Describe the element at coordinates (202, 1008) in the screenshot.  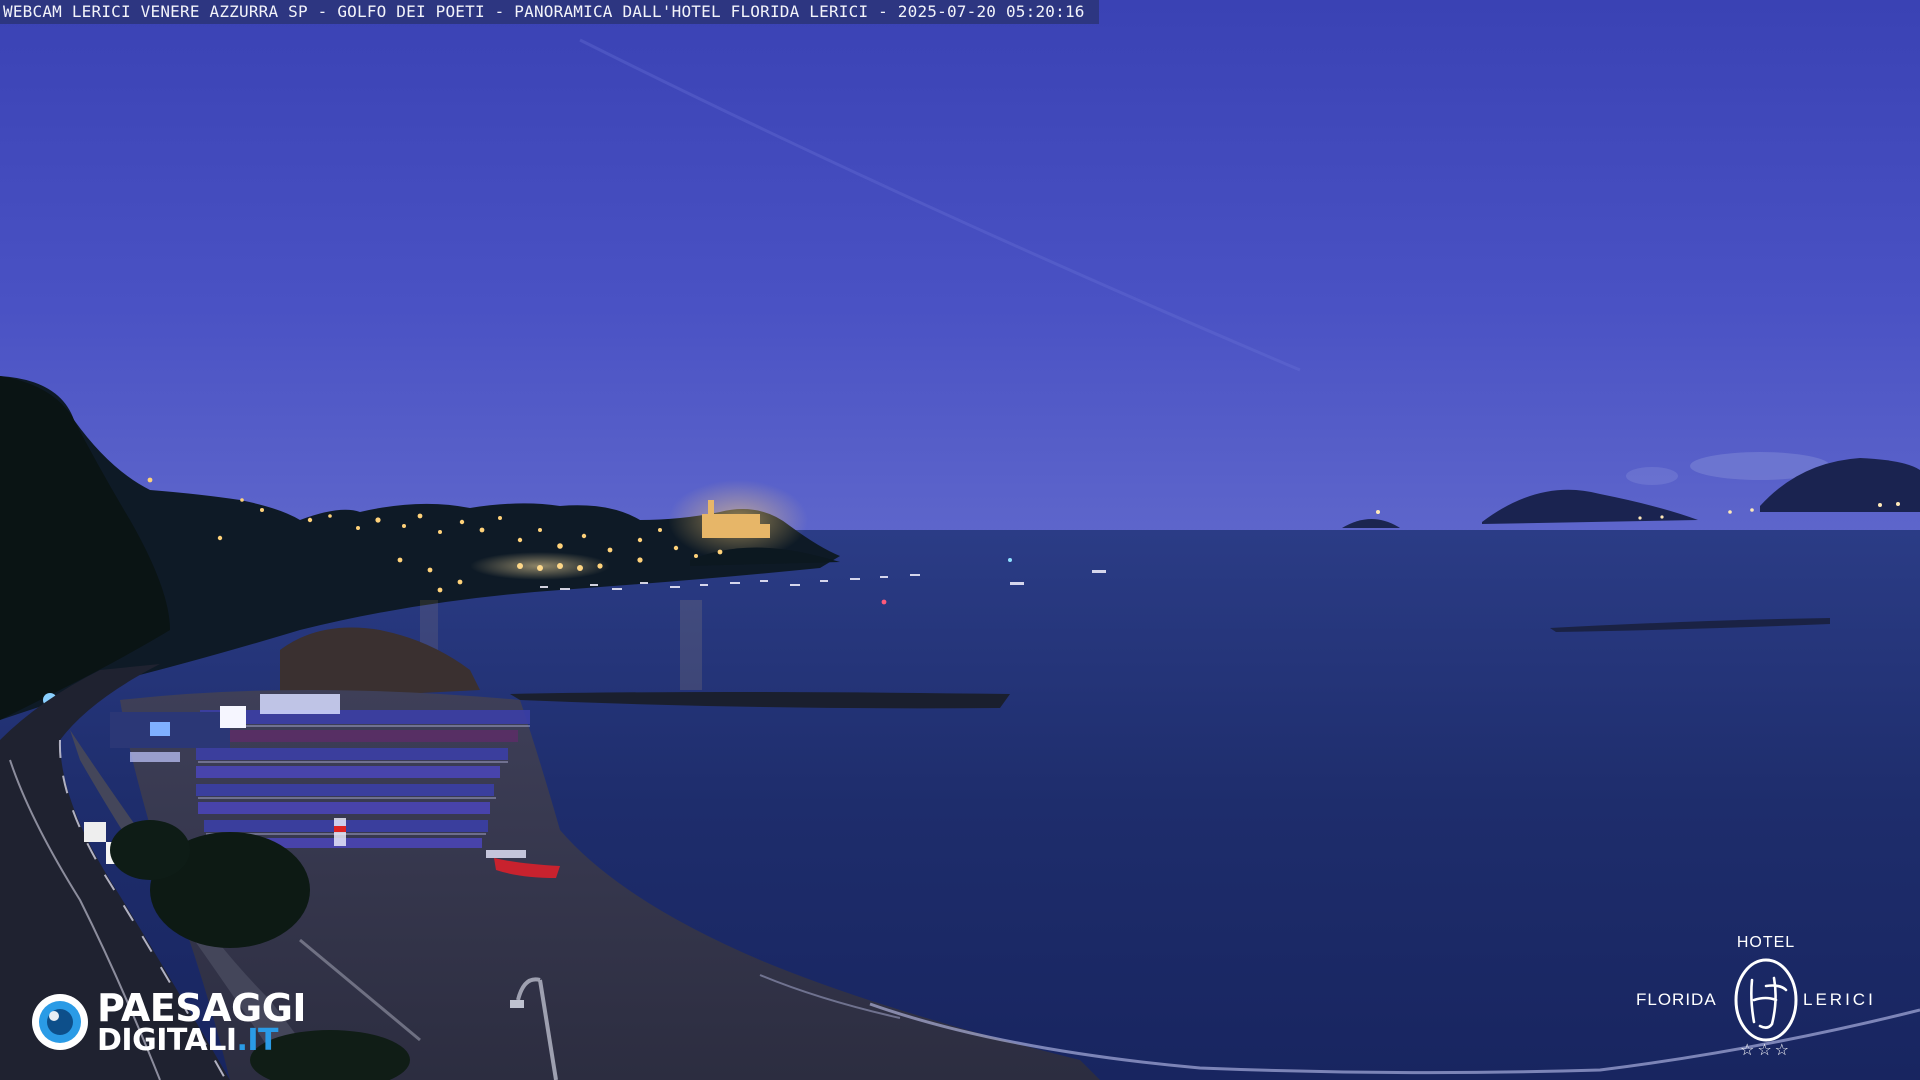
I see `logo-line-1: PAESAGGI` at that location.